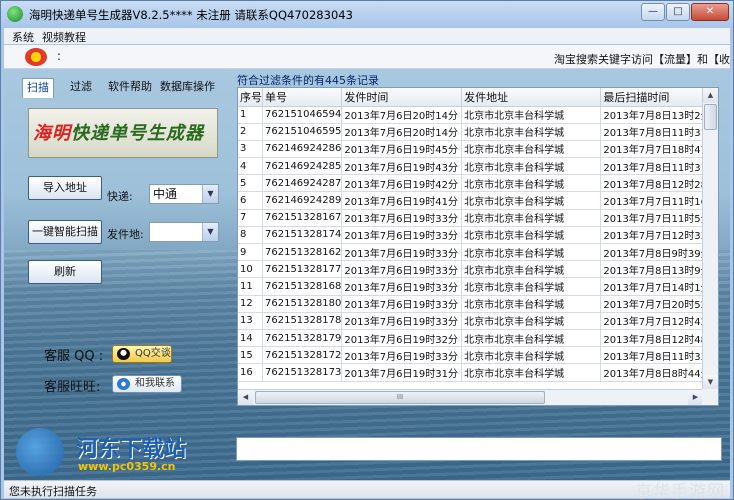 This screenshot has height=500, width=734. Describe the element at coordinates (659, 304) in the screenshot. I see `table-cell: 2013年7月7日20时52分` at that location.